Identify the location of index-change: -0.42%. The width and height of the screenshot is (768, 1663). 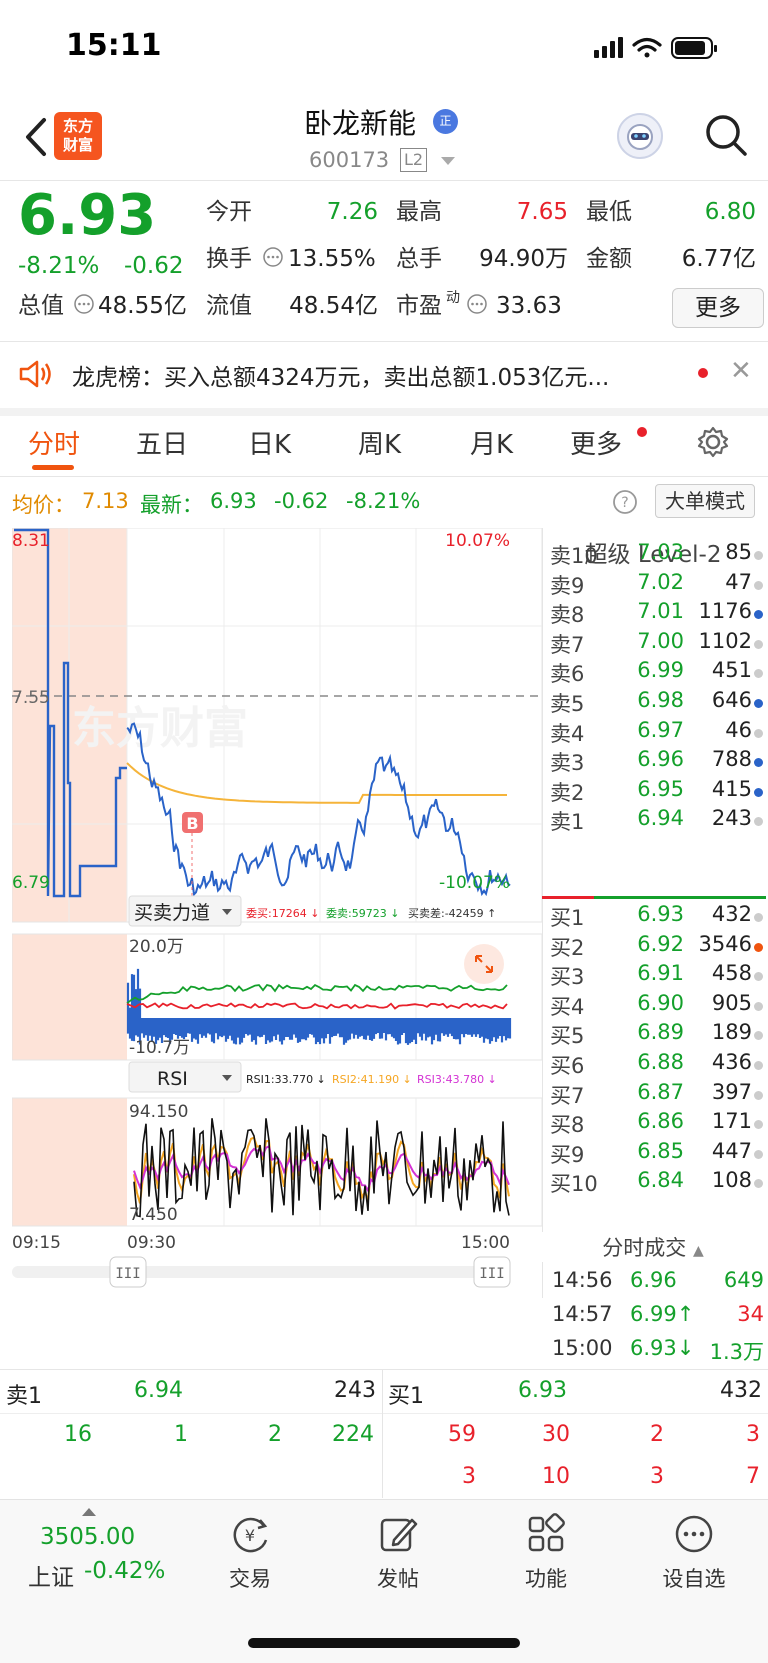
(124, 1571).